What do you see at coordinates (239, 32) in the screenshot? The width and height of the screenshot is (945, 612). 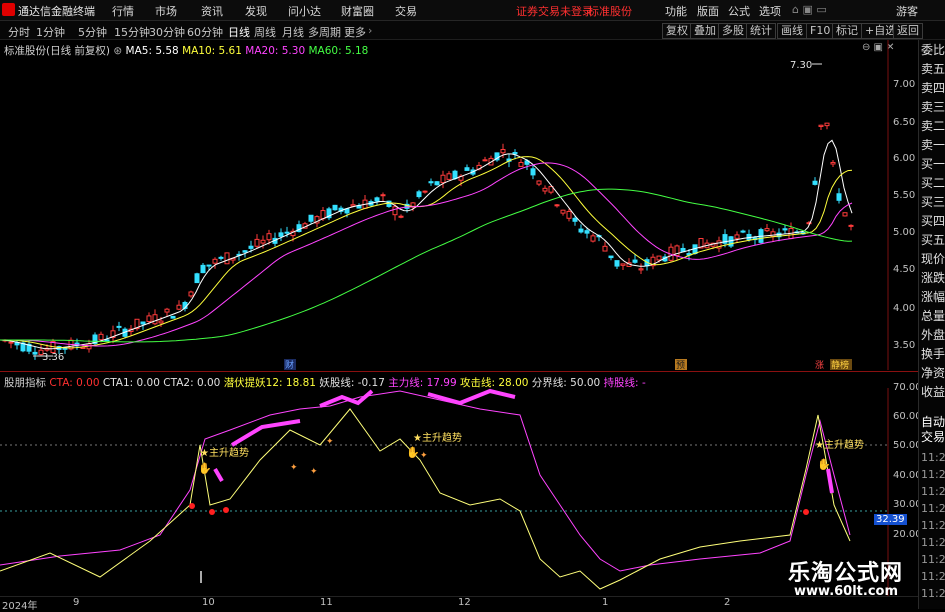 I see `tf-daily: 日线` at bounding box center [239, 32].